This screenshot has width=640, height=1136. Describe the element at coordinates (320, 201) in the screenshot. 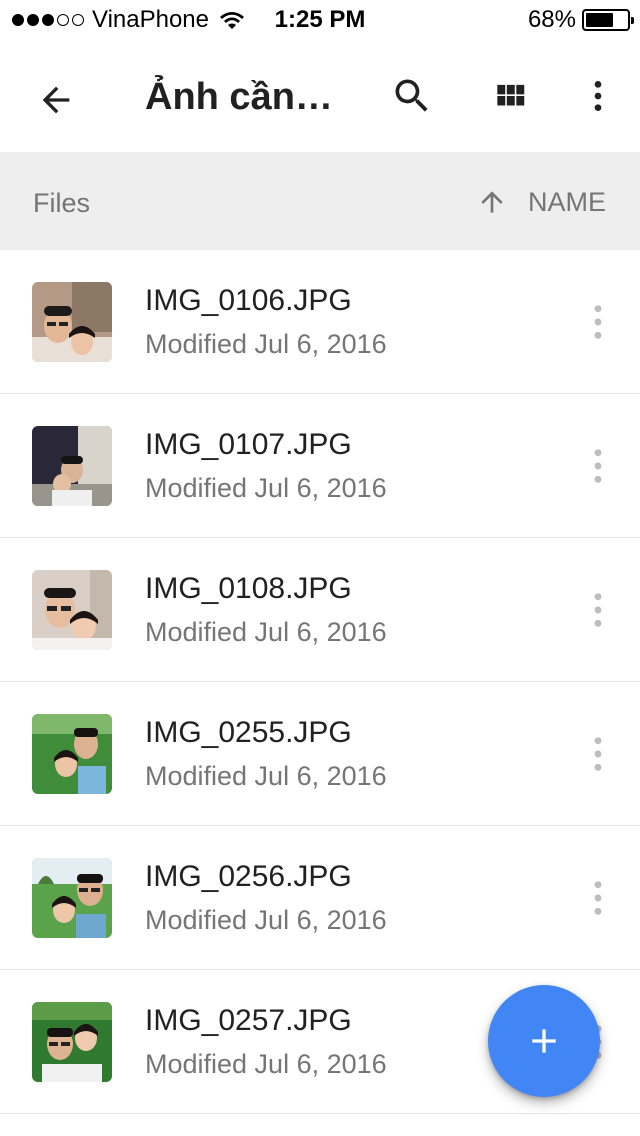

I see `list-header: Files NAME` at that location.